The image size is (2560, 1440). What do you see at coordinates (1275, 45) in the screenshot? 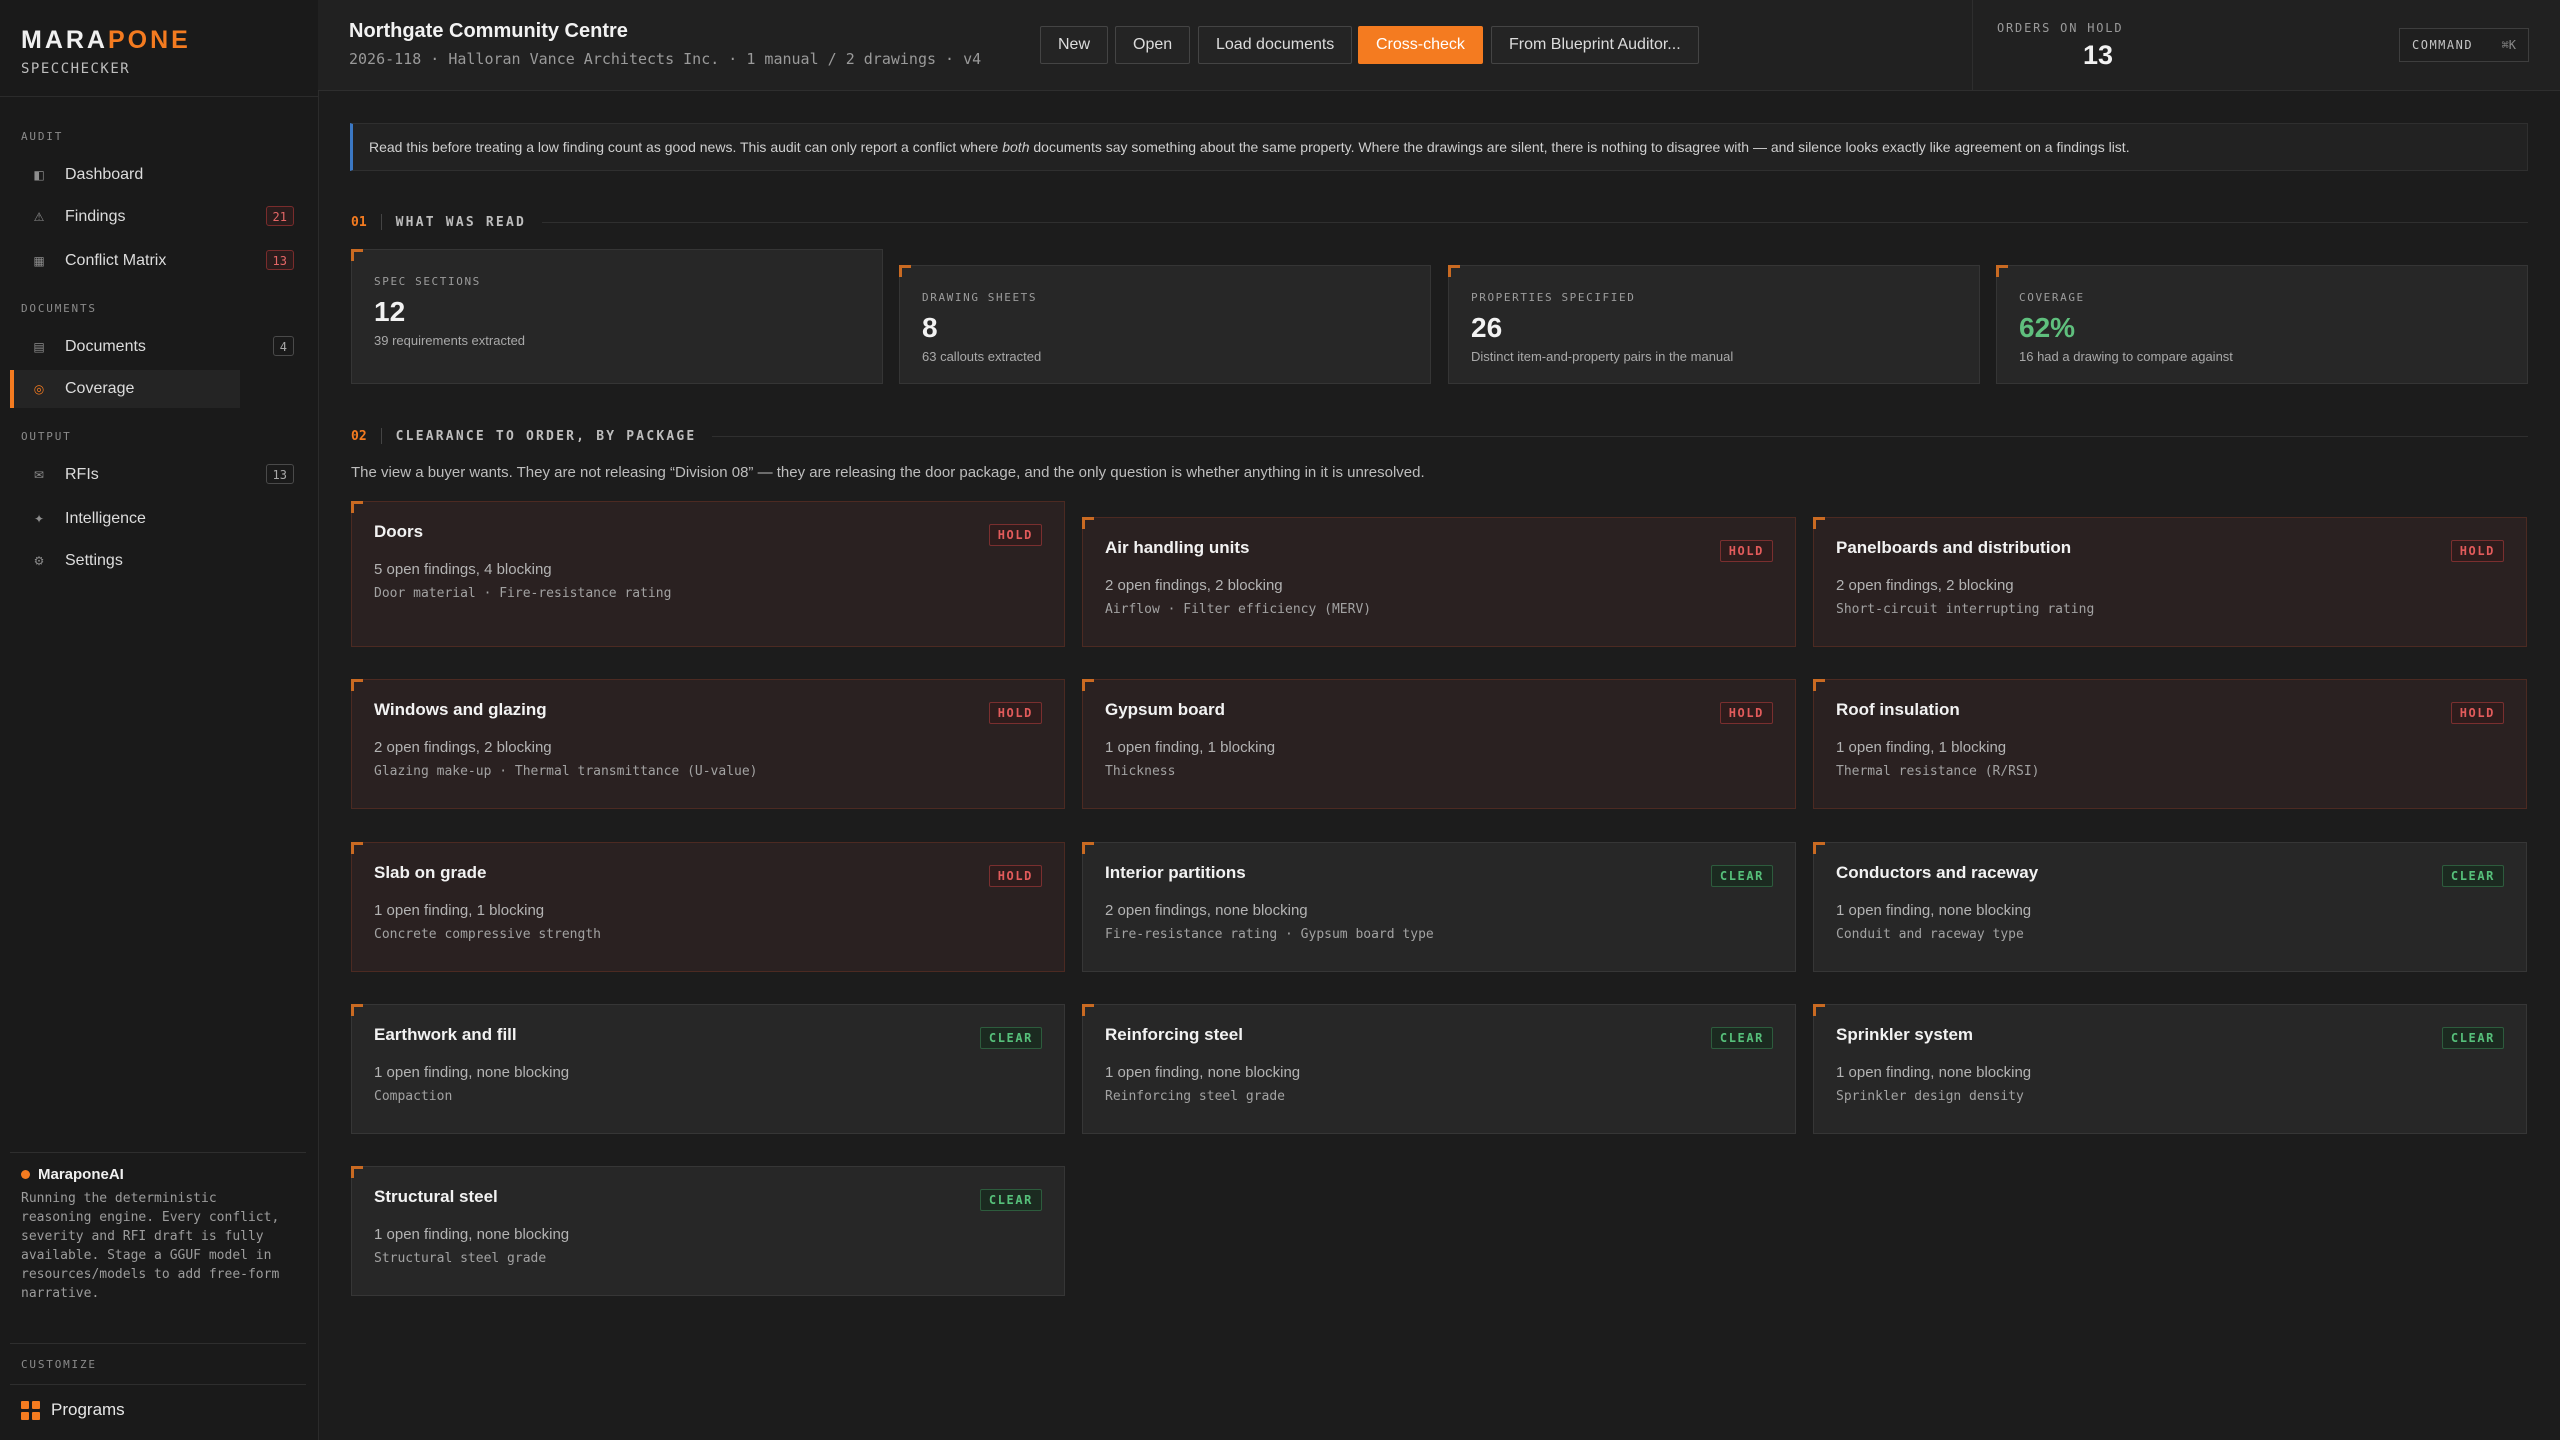
I see `load-documents-button: Load documents` at bounding box center [1275, 45].